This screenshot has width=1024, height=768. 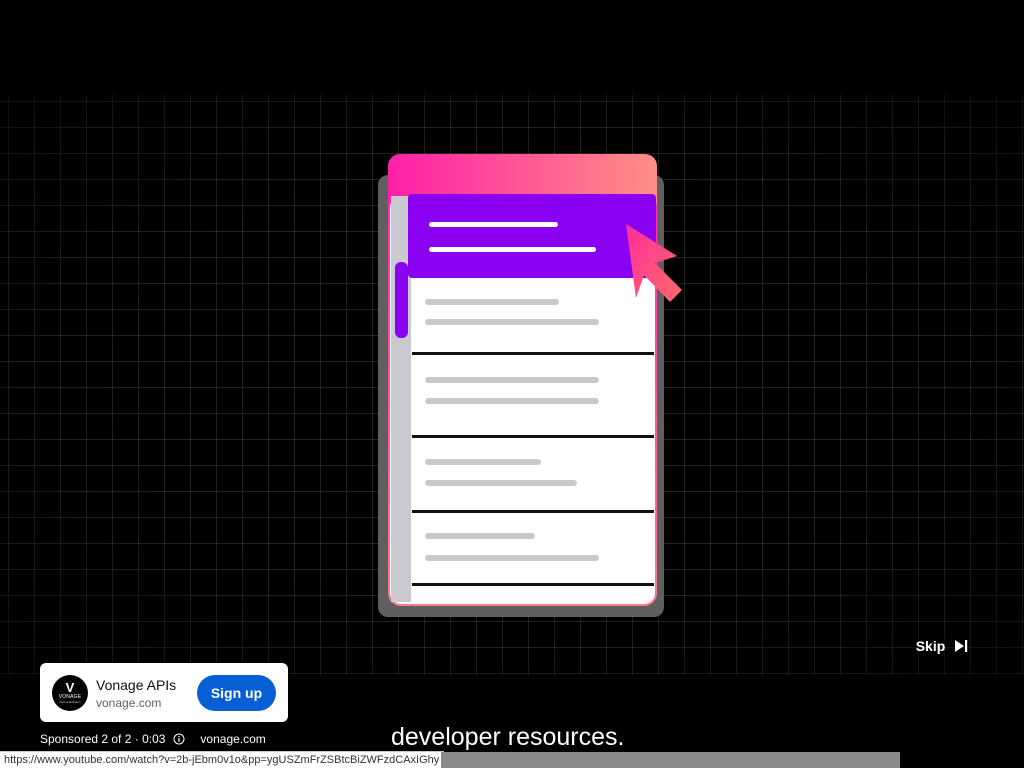 What do you see at coordinates (930, 646) in the screenshot?
I see `skip-label: Skip` at bounding box center [930, 646].